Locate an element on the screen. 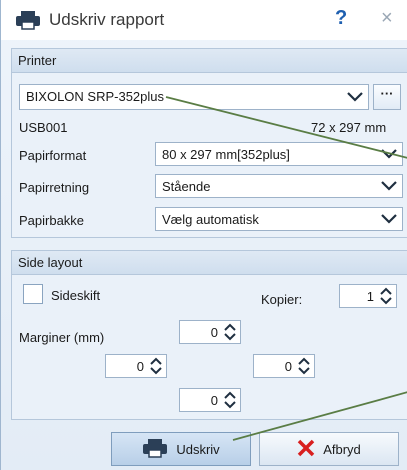 The height and width of the screenshot is (470, 407). paper-orientation-select: Stående is located at coordinates (279, 186).